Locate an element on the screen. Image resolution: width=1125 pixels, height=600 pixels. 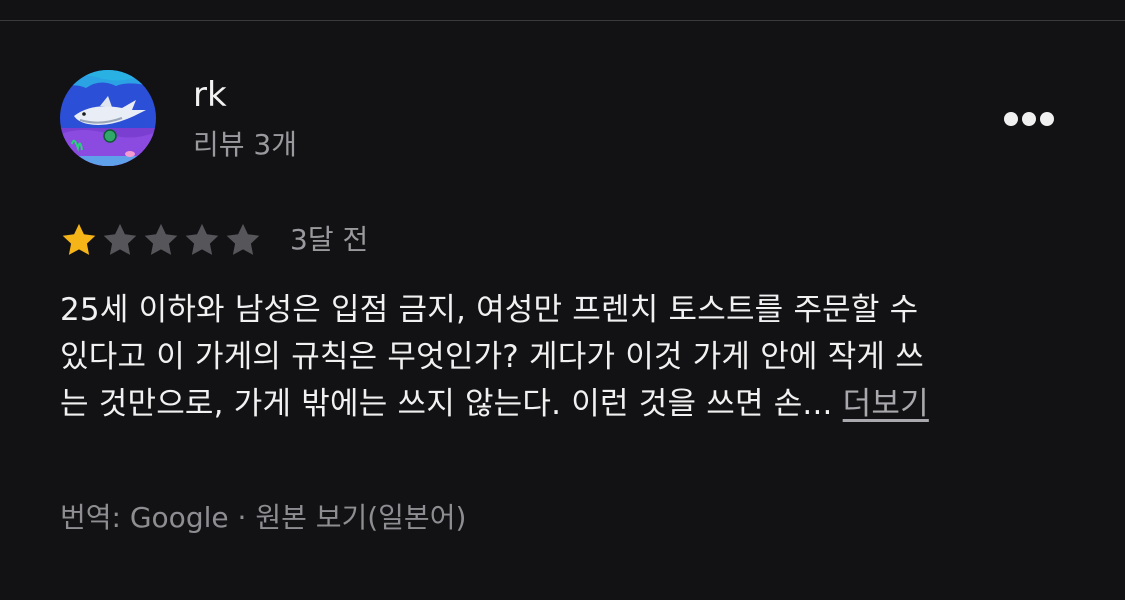
more-options-button is located at coordinates (1029, 119).